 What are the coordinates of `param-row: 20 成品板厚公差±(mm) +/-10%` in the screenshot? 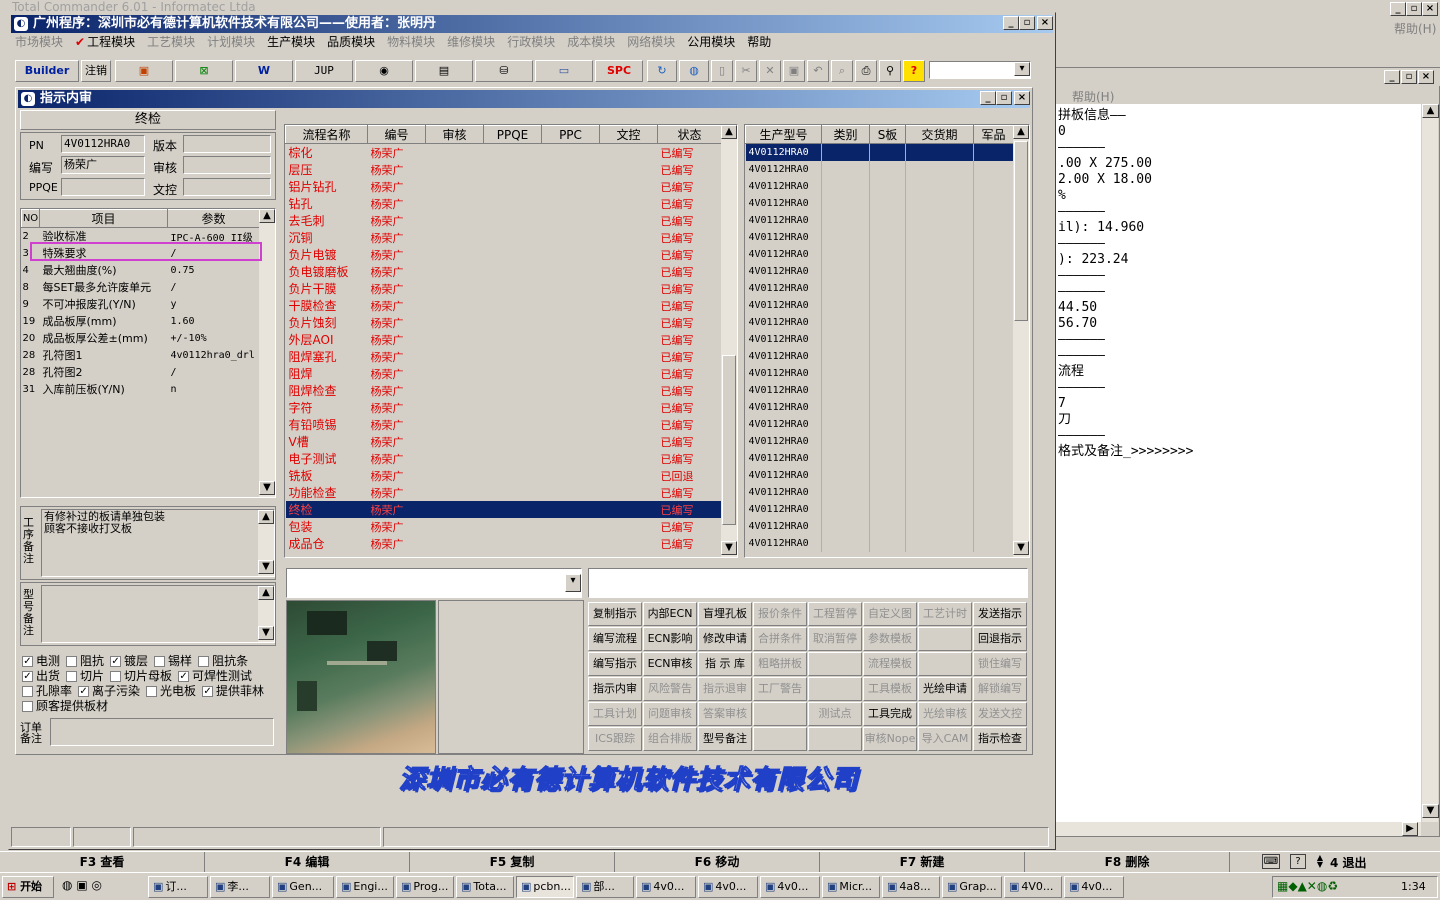 It's located at (141, 338).